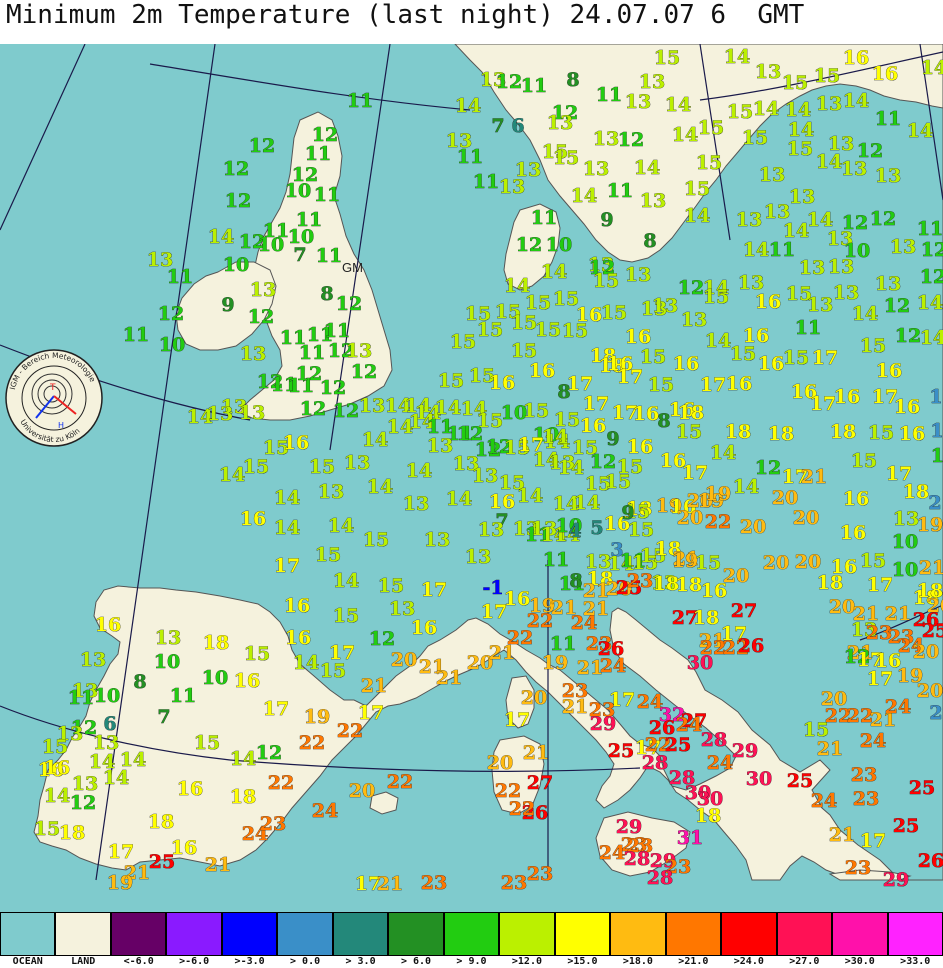 The width and height of the screenshot is (943, 968). I want to click on station-temperature-value: 6, so click(517, 126).